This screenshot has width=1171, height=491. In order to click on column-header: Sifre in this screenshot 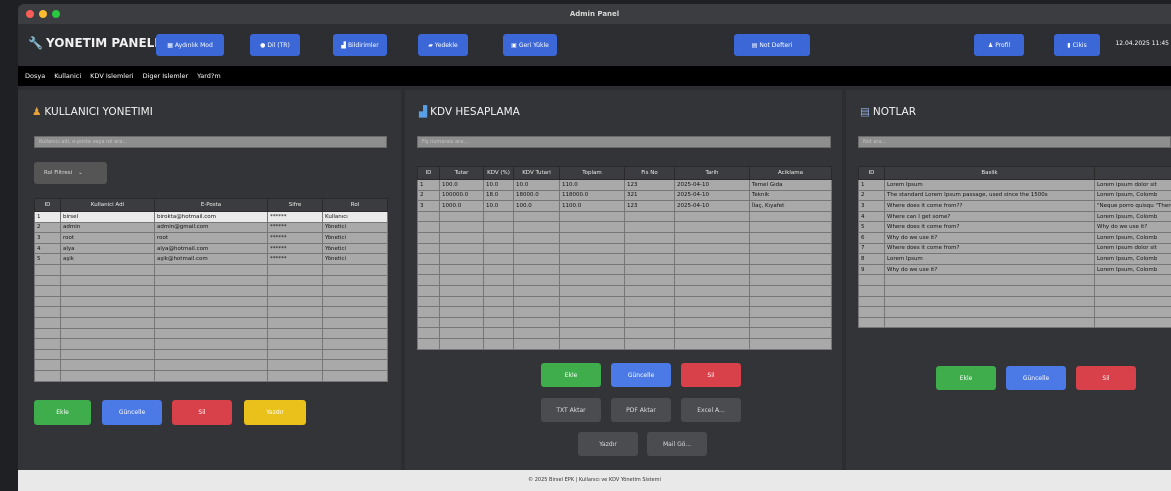, I will do `click(295, 205)`.